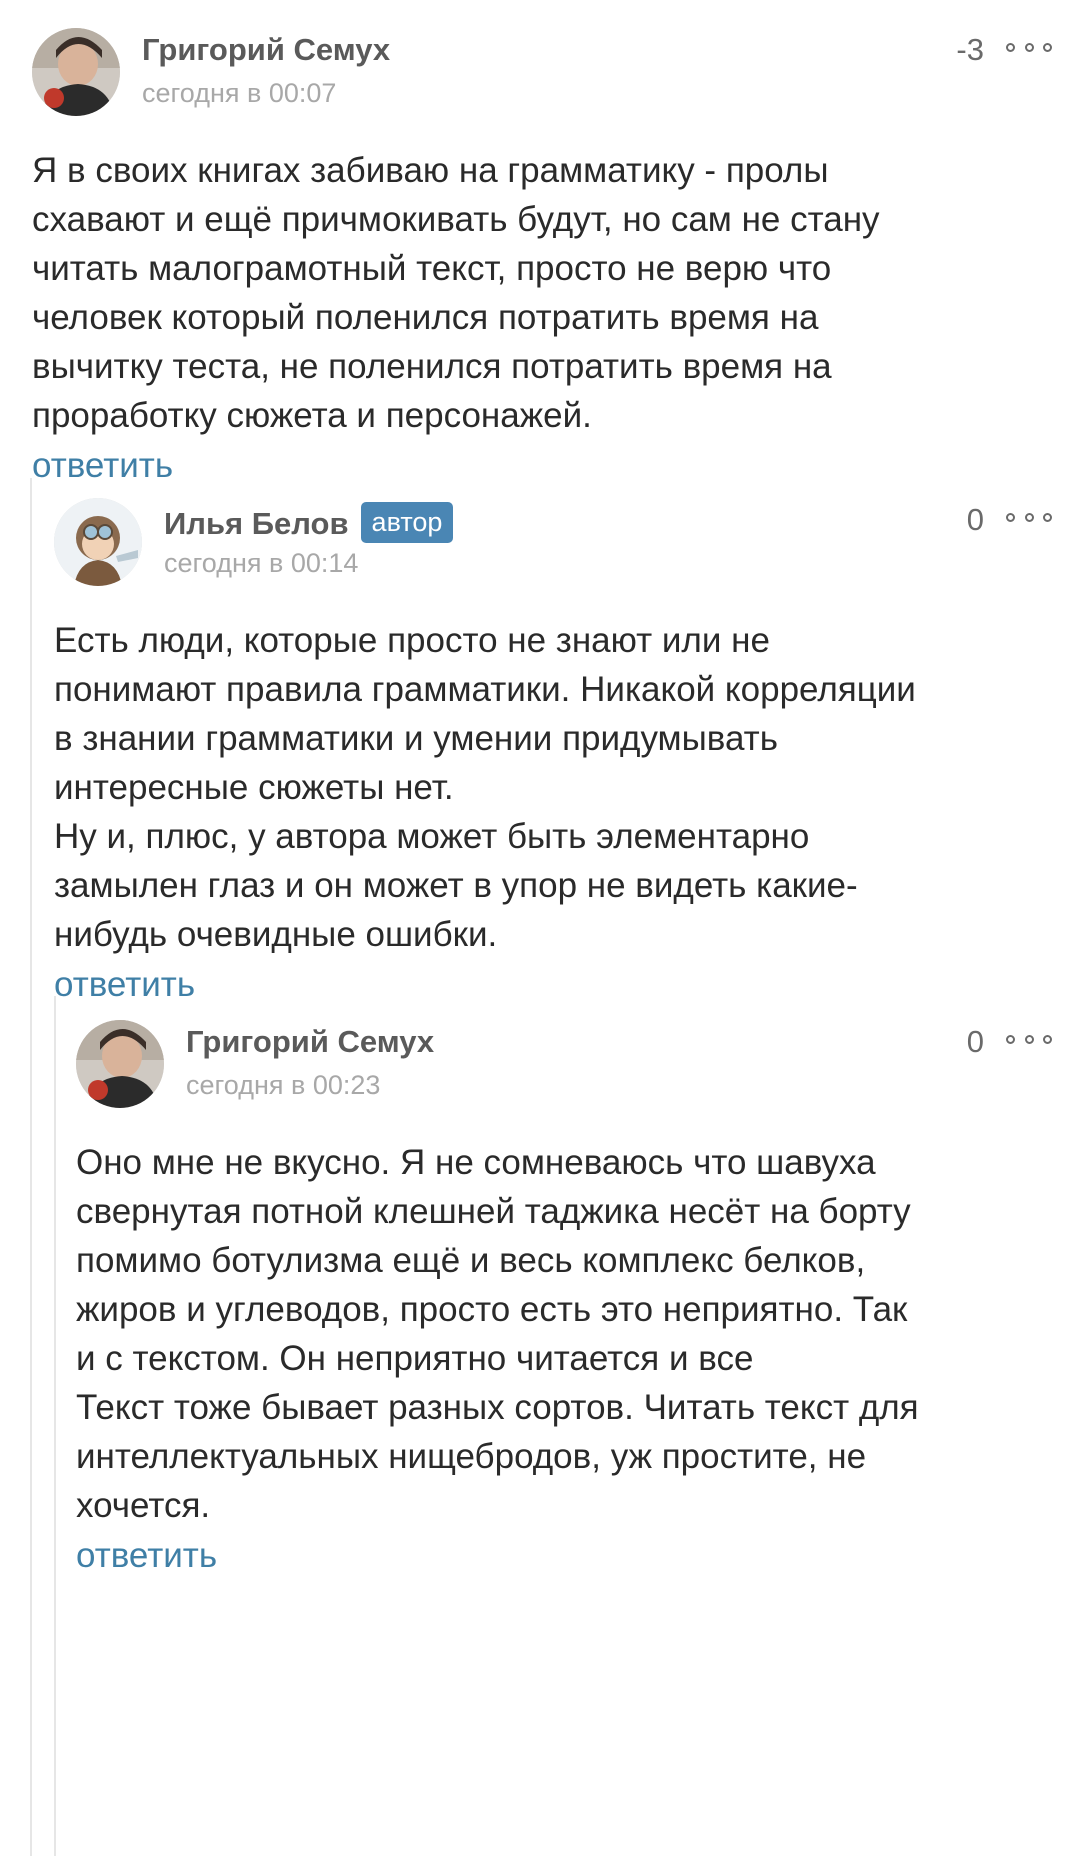 The width and height of the screenshot is (1080, 1856). I want to click on comment-header: Григорий Семух сегодня в 00:23 0, so click(564, 1070).